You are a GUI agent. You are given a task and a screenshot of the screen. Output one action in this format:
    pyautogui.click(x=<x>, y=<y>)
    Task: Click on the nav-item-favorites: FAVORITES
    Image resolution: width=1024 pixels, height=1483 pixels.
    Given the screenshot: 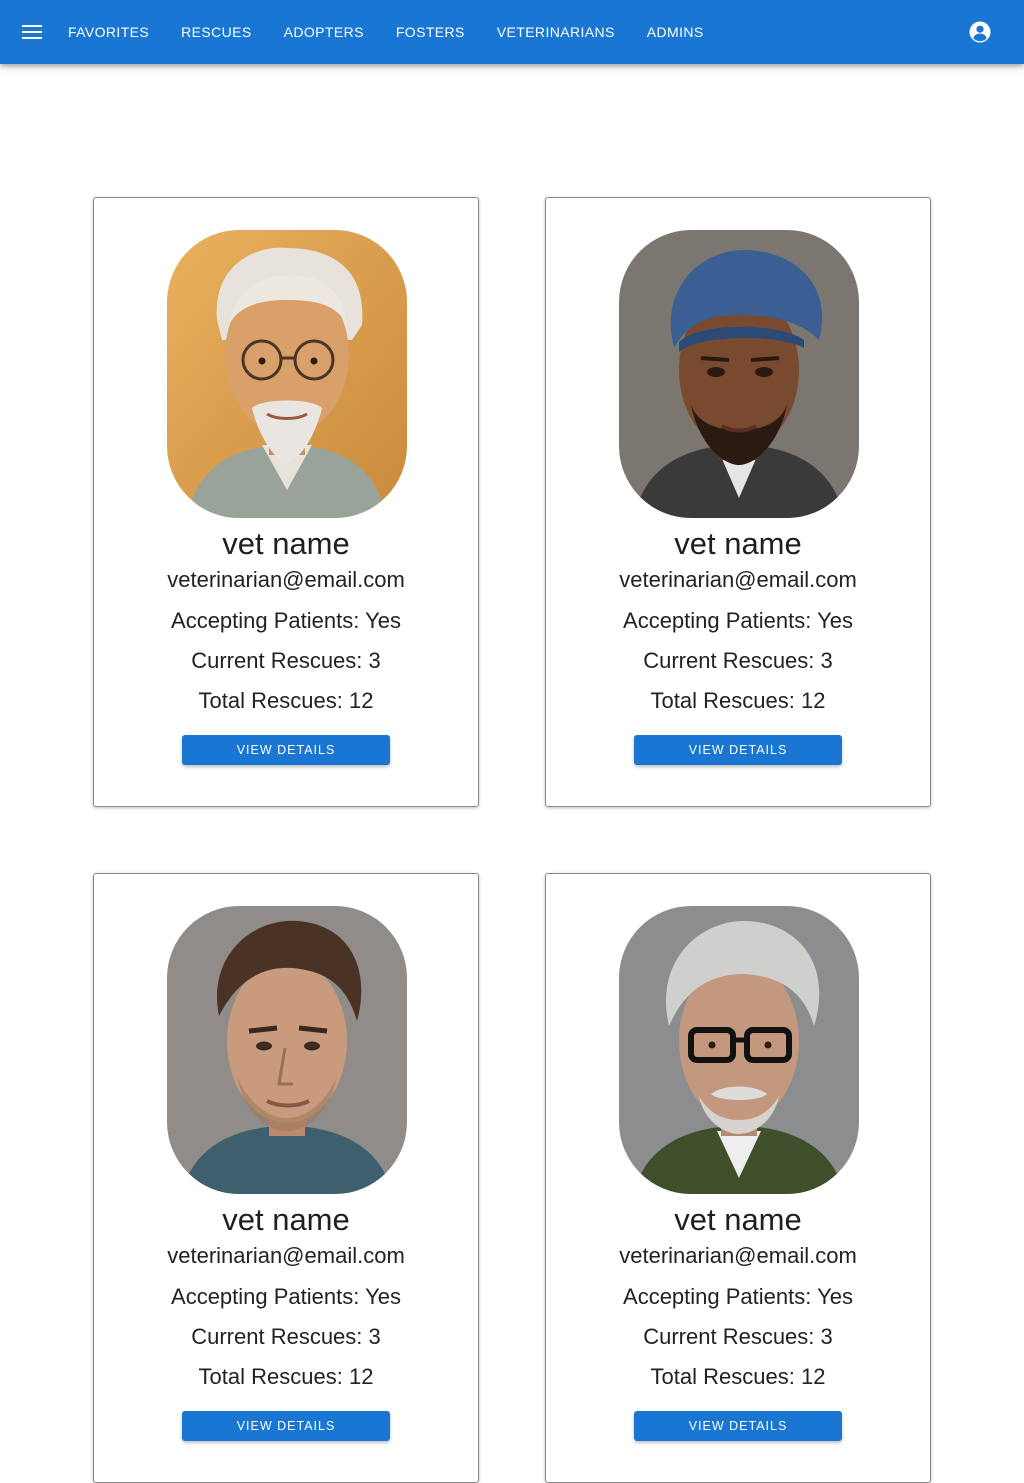 What is the action you would take?
    pyautogui.click(x=108, y=32)
    